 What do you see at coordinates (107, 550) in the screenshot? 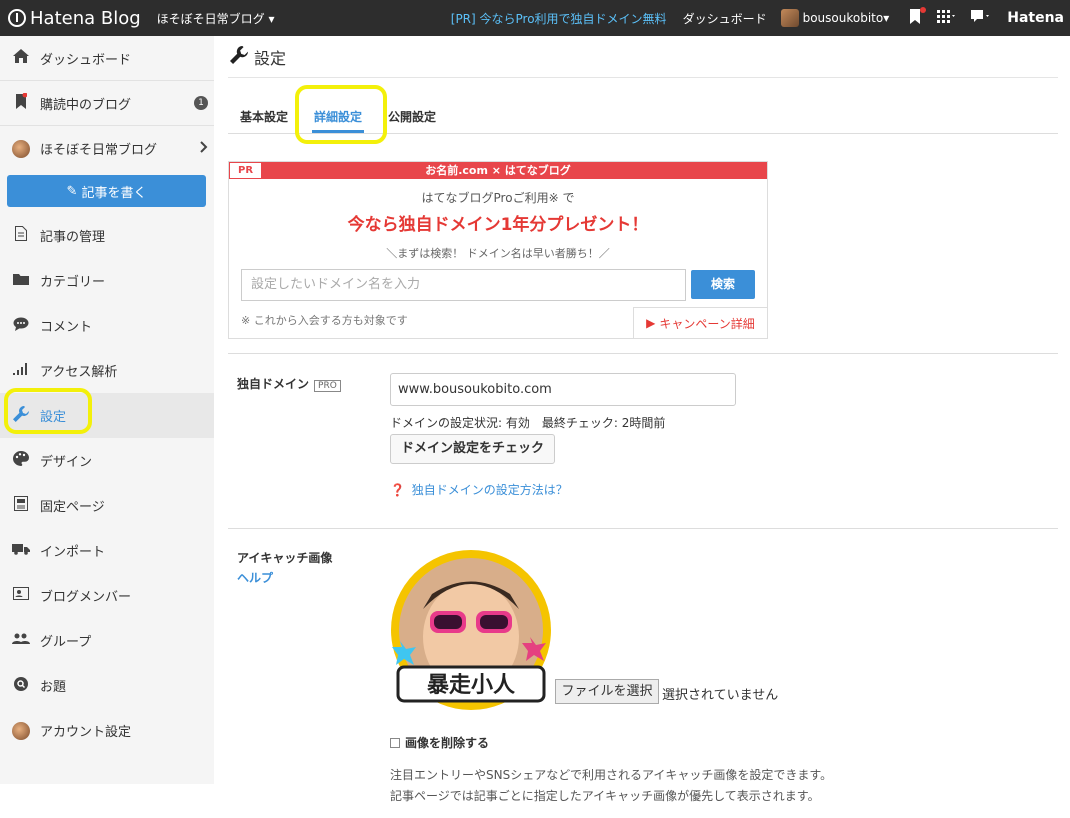
I see `sidebar-item-import: インポート` at bounding box center [107, 550].